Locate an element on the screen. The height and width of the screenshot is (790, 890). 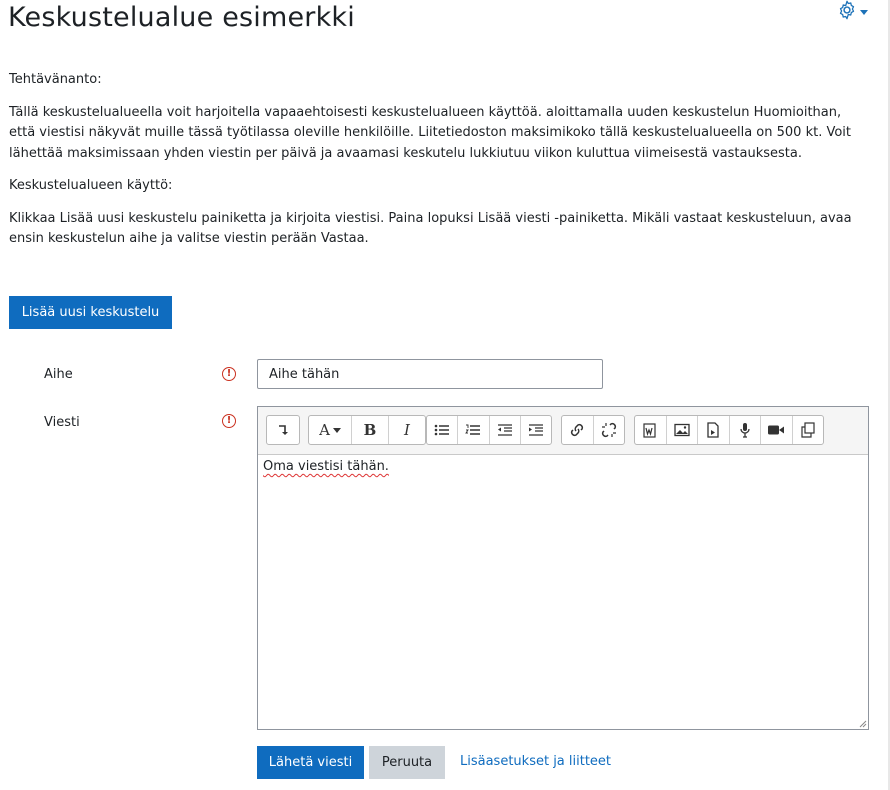
record-video-icon is located at coordinates (776, 430).